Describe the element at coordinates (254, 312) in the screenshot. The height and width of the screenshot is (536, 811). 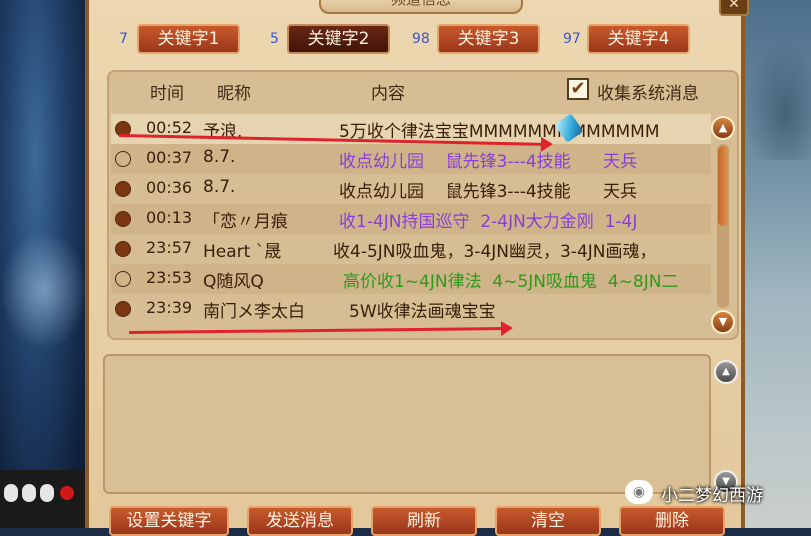
I see `message-nick: 南门メ李太白` at that location.